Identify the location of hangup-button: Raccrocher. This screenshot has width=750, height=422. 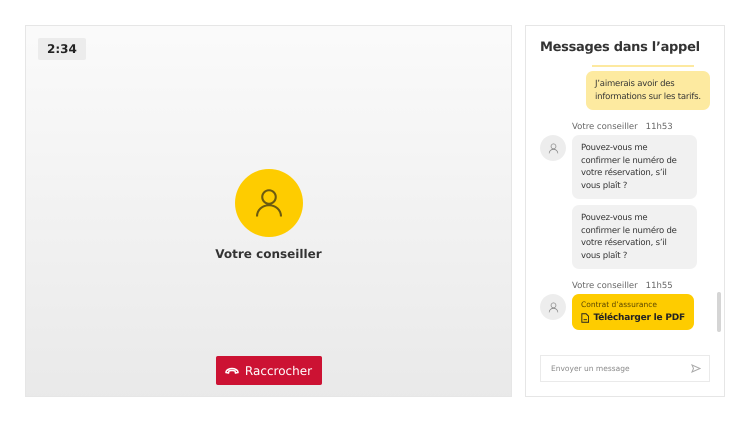
(269, 370).